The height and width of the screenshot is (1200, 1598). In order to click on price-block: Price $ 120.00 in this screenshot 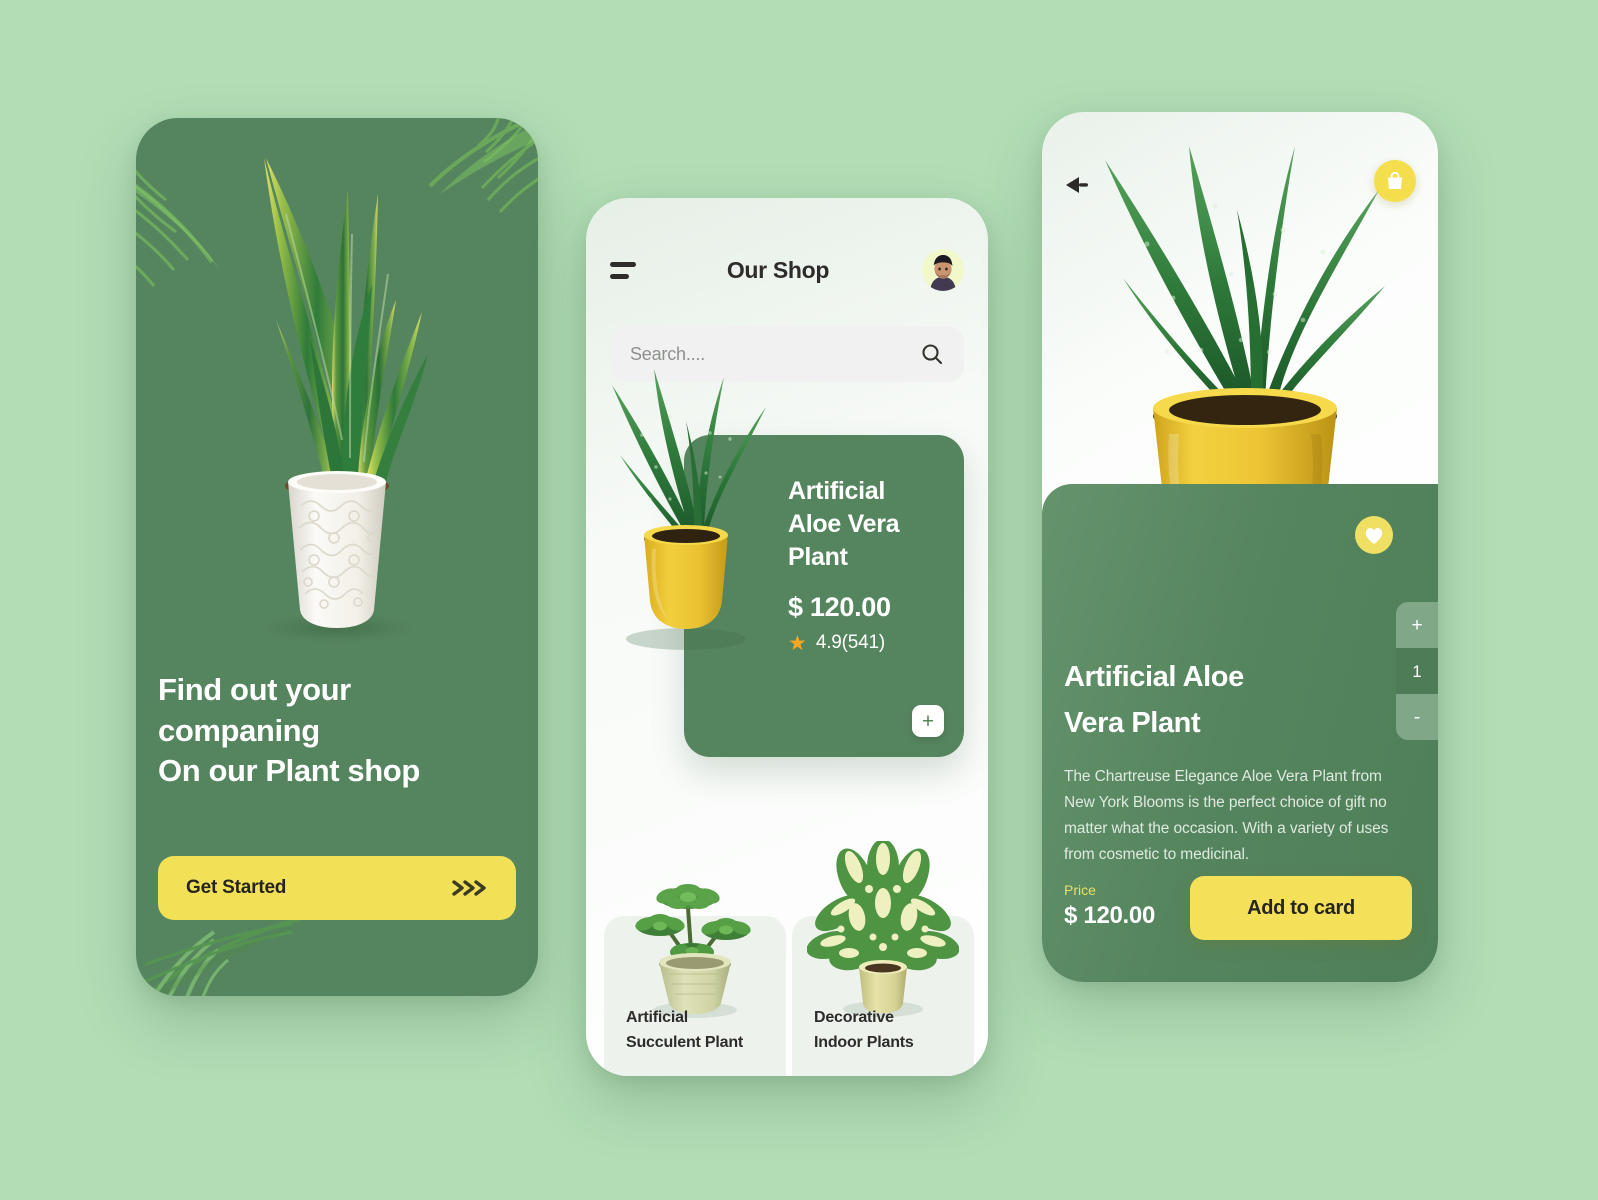, I will do `click(1109, 906)`.